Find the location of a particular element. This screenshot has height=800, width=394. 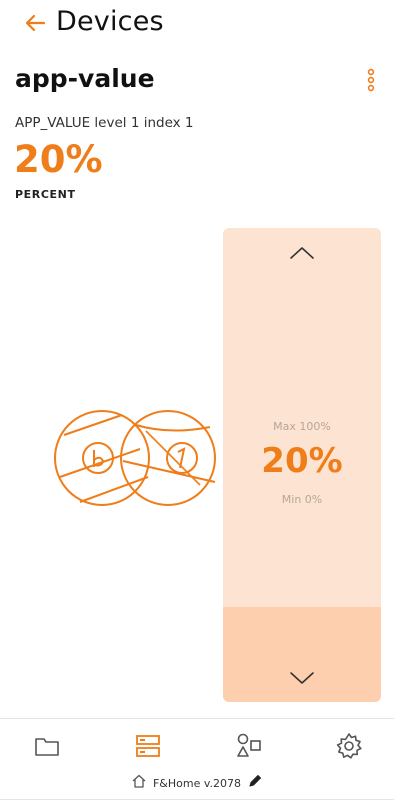

slider-max-label: Max 100% is located at coordinates (302, 426).